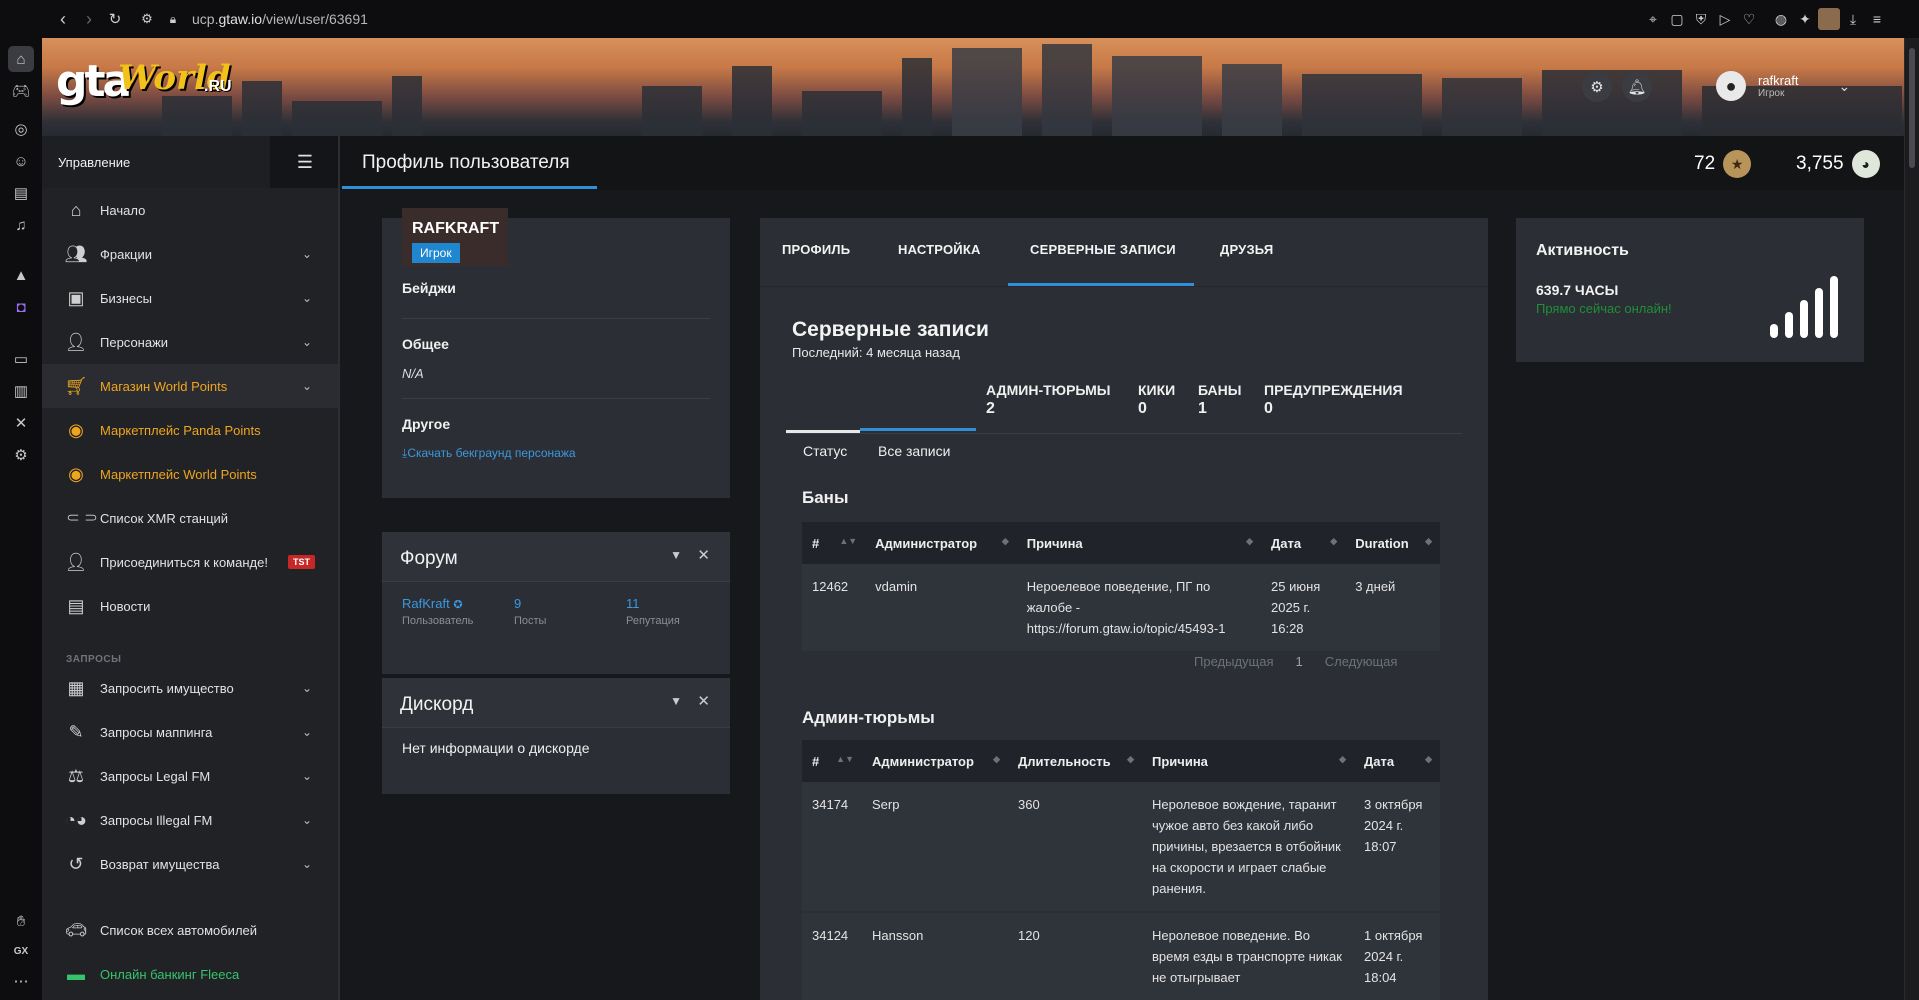 This screenshot has width=1919, height=1000. Describe the element at coordinates (914, 451) in the screenshot. I see `subtab-all-records: Все записи` at that location.